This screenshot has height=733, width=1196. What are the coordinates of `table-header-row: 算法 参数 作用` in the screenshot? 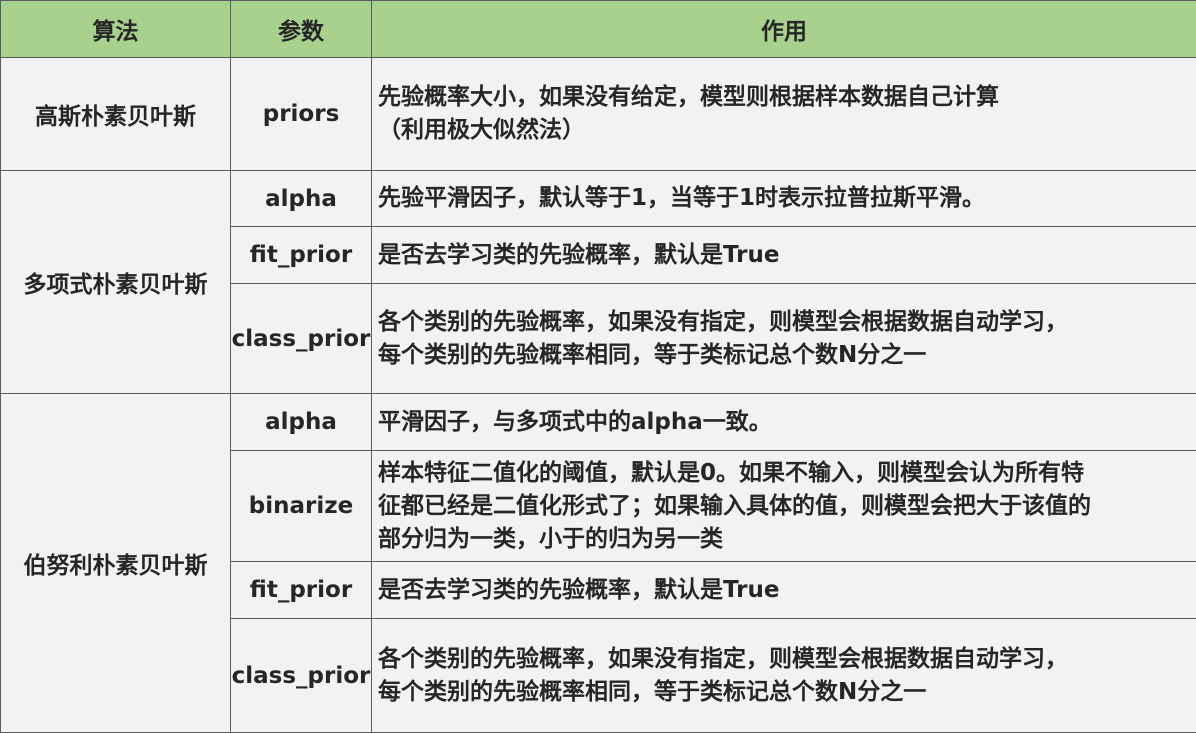 It's located at (598, 29).